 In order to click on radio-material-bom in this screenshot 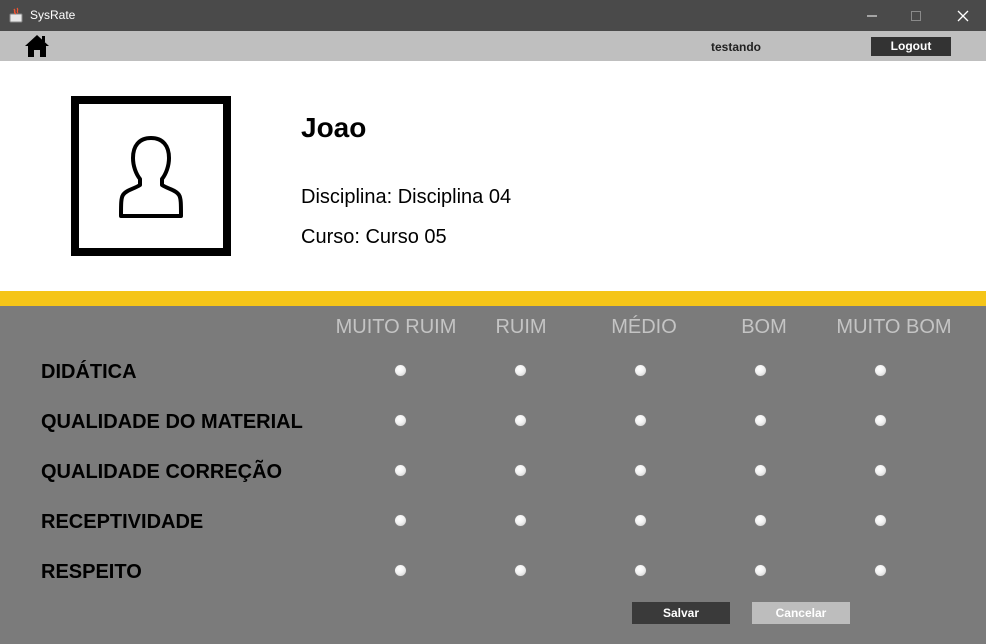, I will do `click(760, 420)`.